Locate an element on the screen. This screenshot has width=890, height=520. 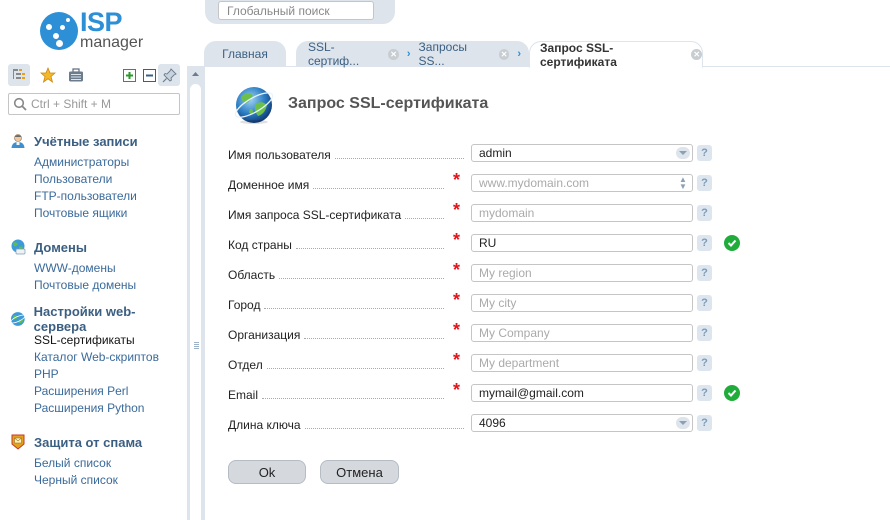
field-label: Email is located at coordinates (336, 394).